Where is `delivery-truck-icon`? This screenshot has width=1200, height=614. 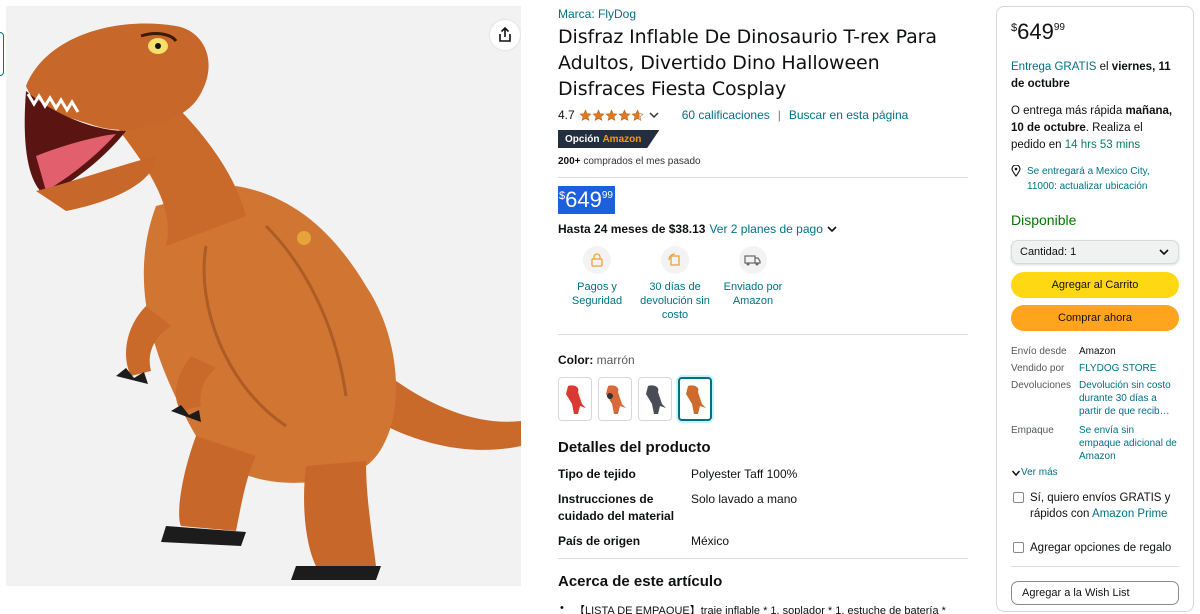 delivery-truck-icon is located at coordinates (753, 260).